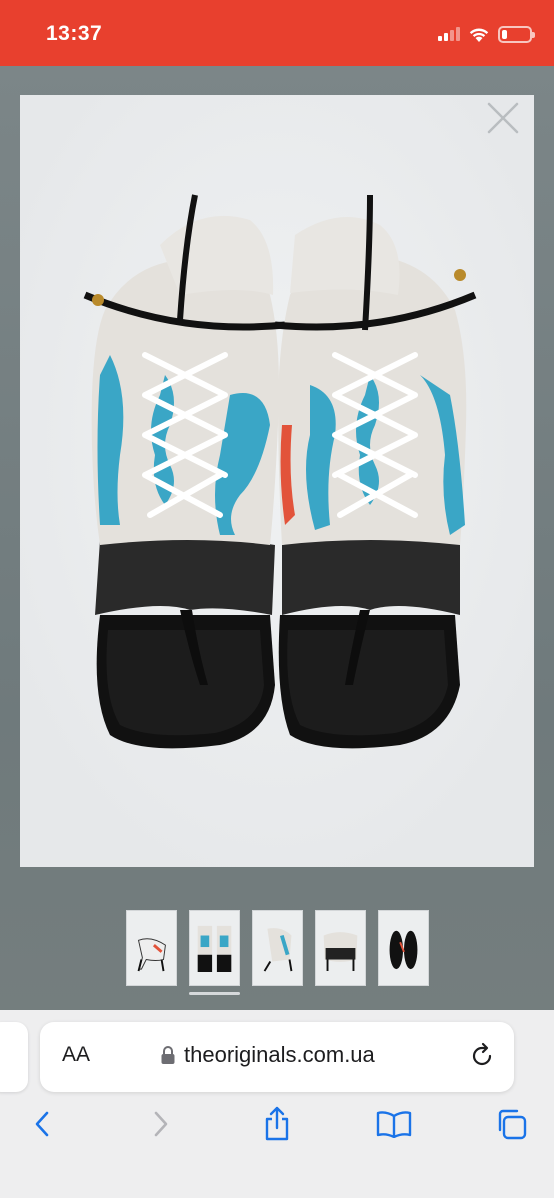 Image resolution: width=554 pixels, height=1198 pixels. I want to click on address-bar: AA theoriginals.com.ua, so click(277, 1057).